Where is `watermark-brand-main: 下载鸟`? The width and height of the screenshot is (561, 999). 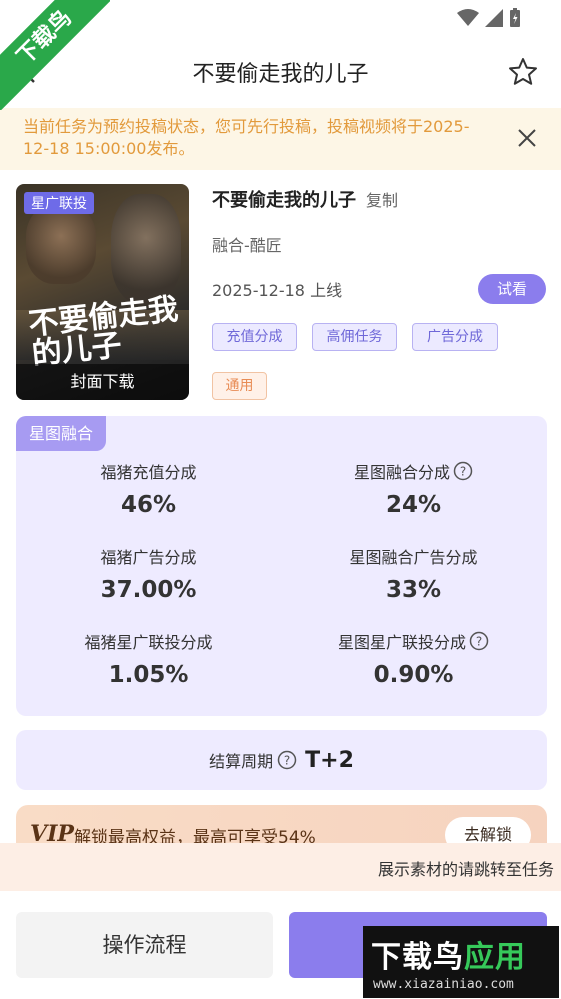 watermark-brand-main: 下载鸟 is located at coordinates (417, 957).